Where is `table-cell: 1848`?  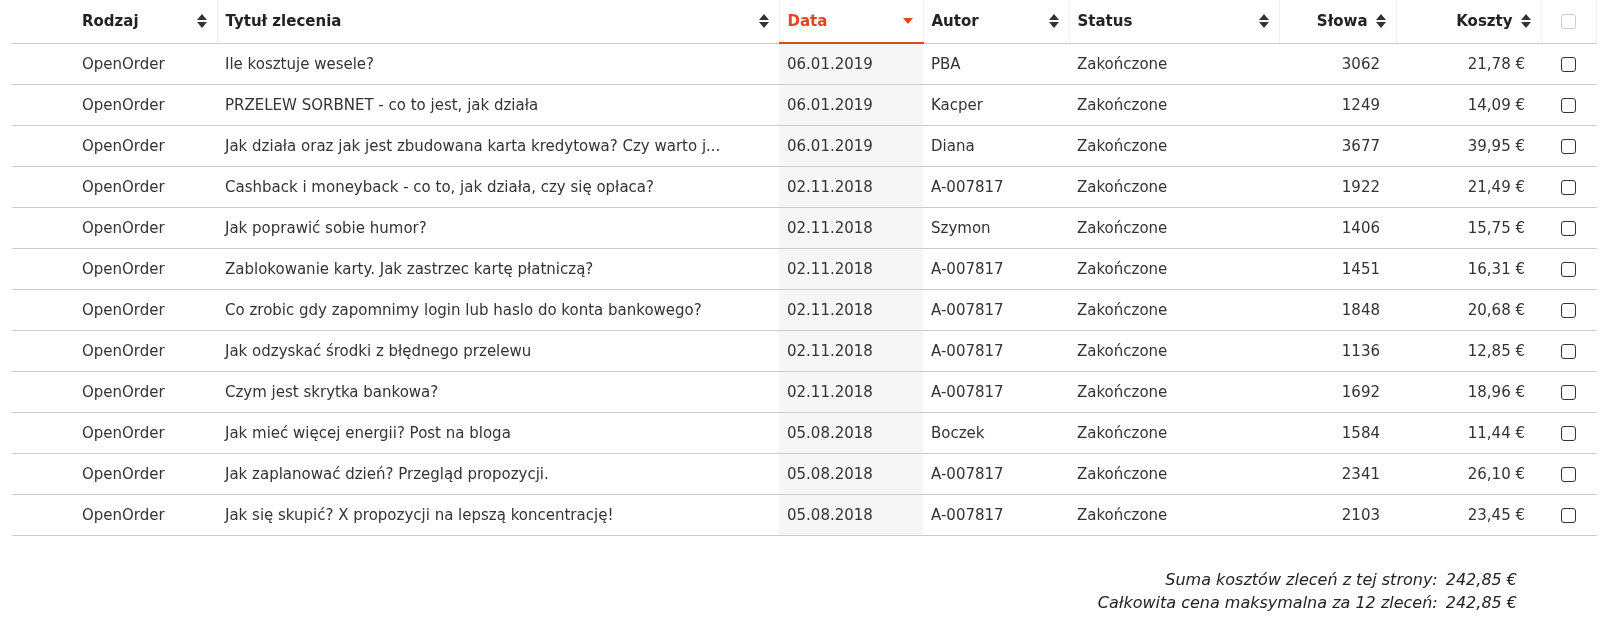 table-cell: 1848 is located at coordinates (1360, 310).